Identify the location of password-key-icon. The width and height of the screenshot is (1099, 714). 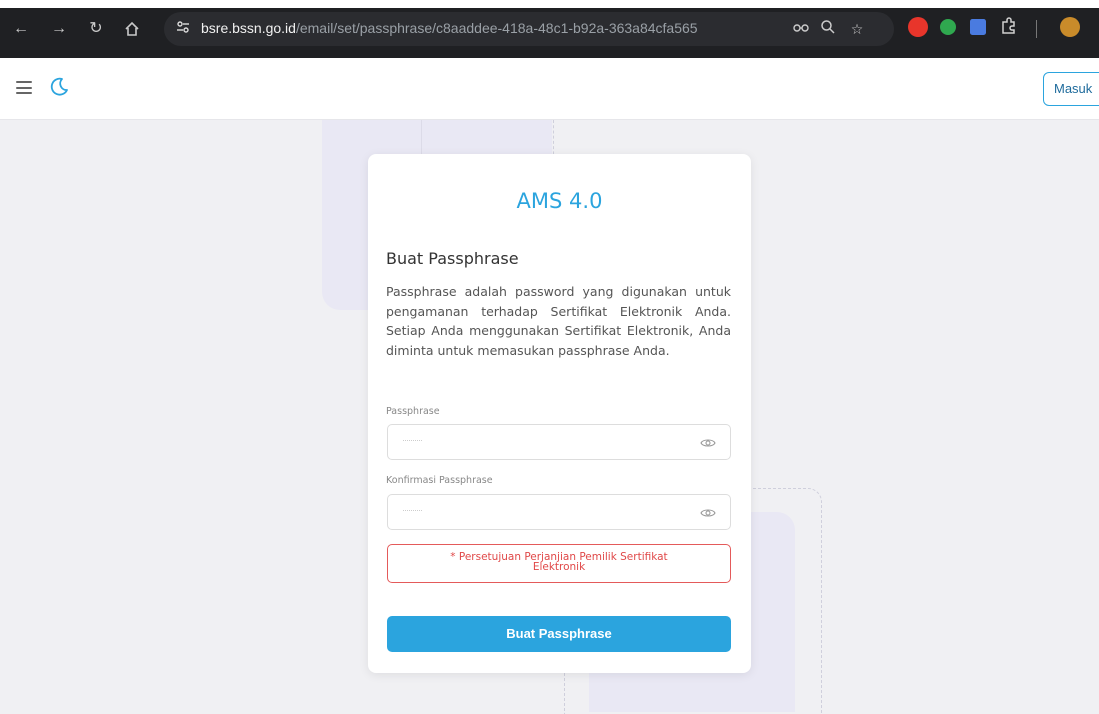
(802, 29).